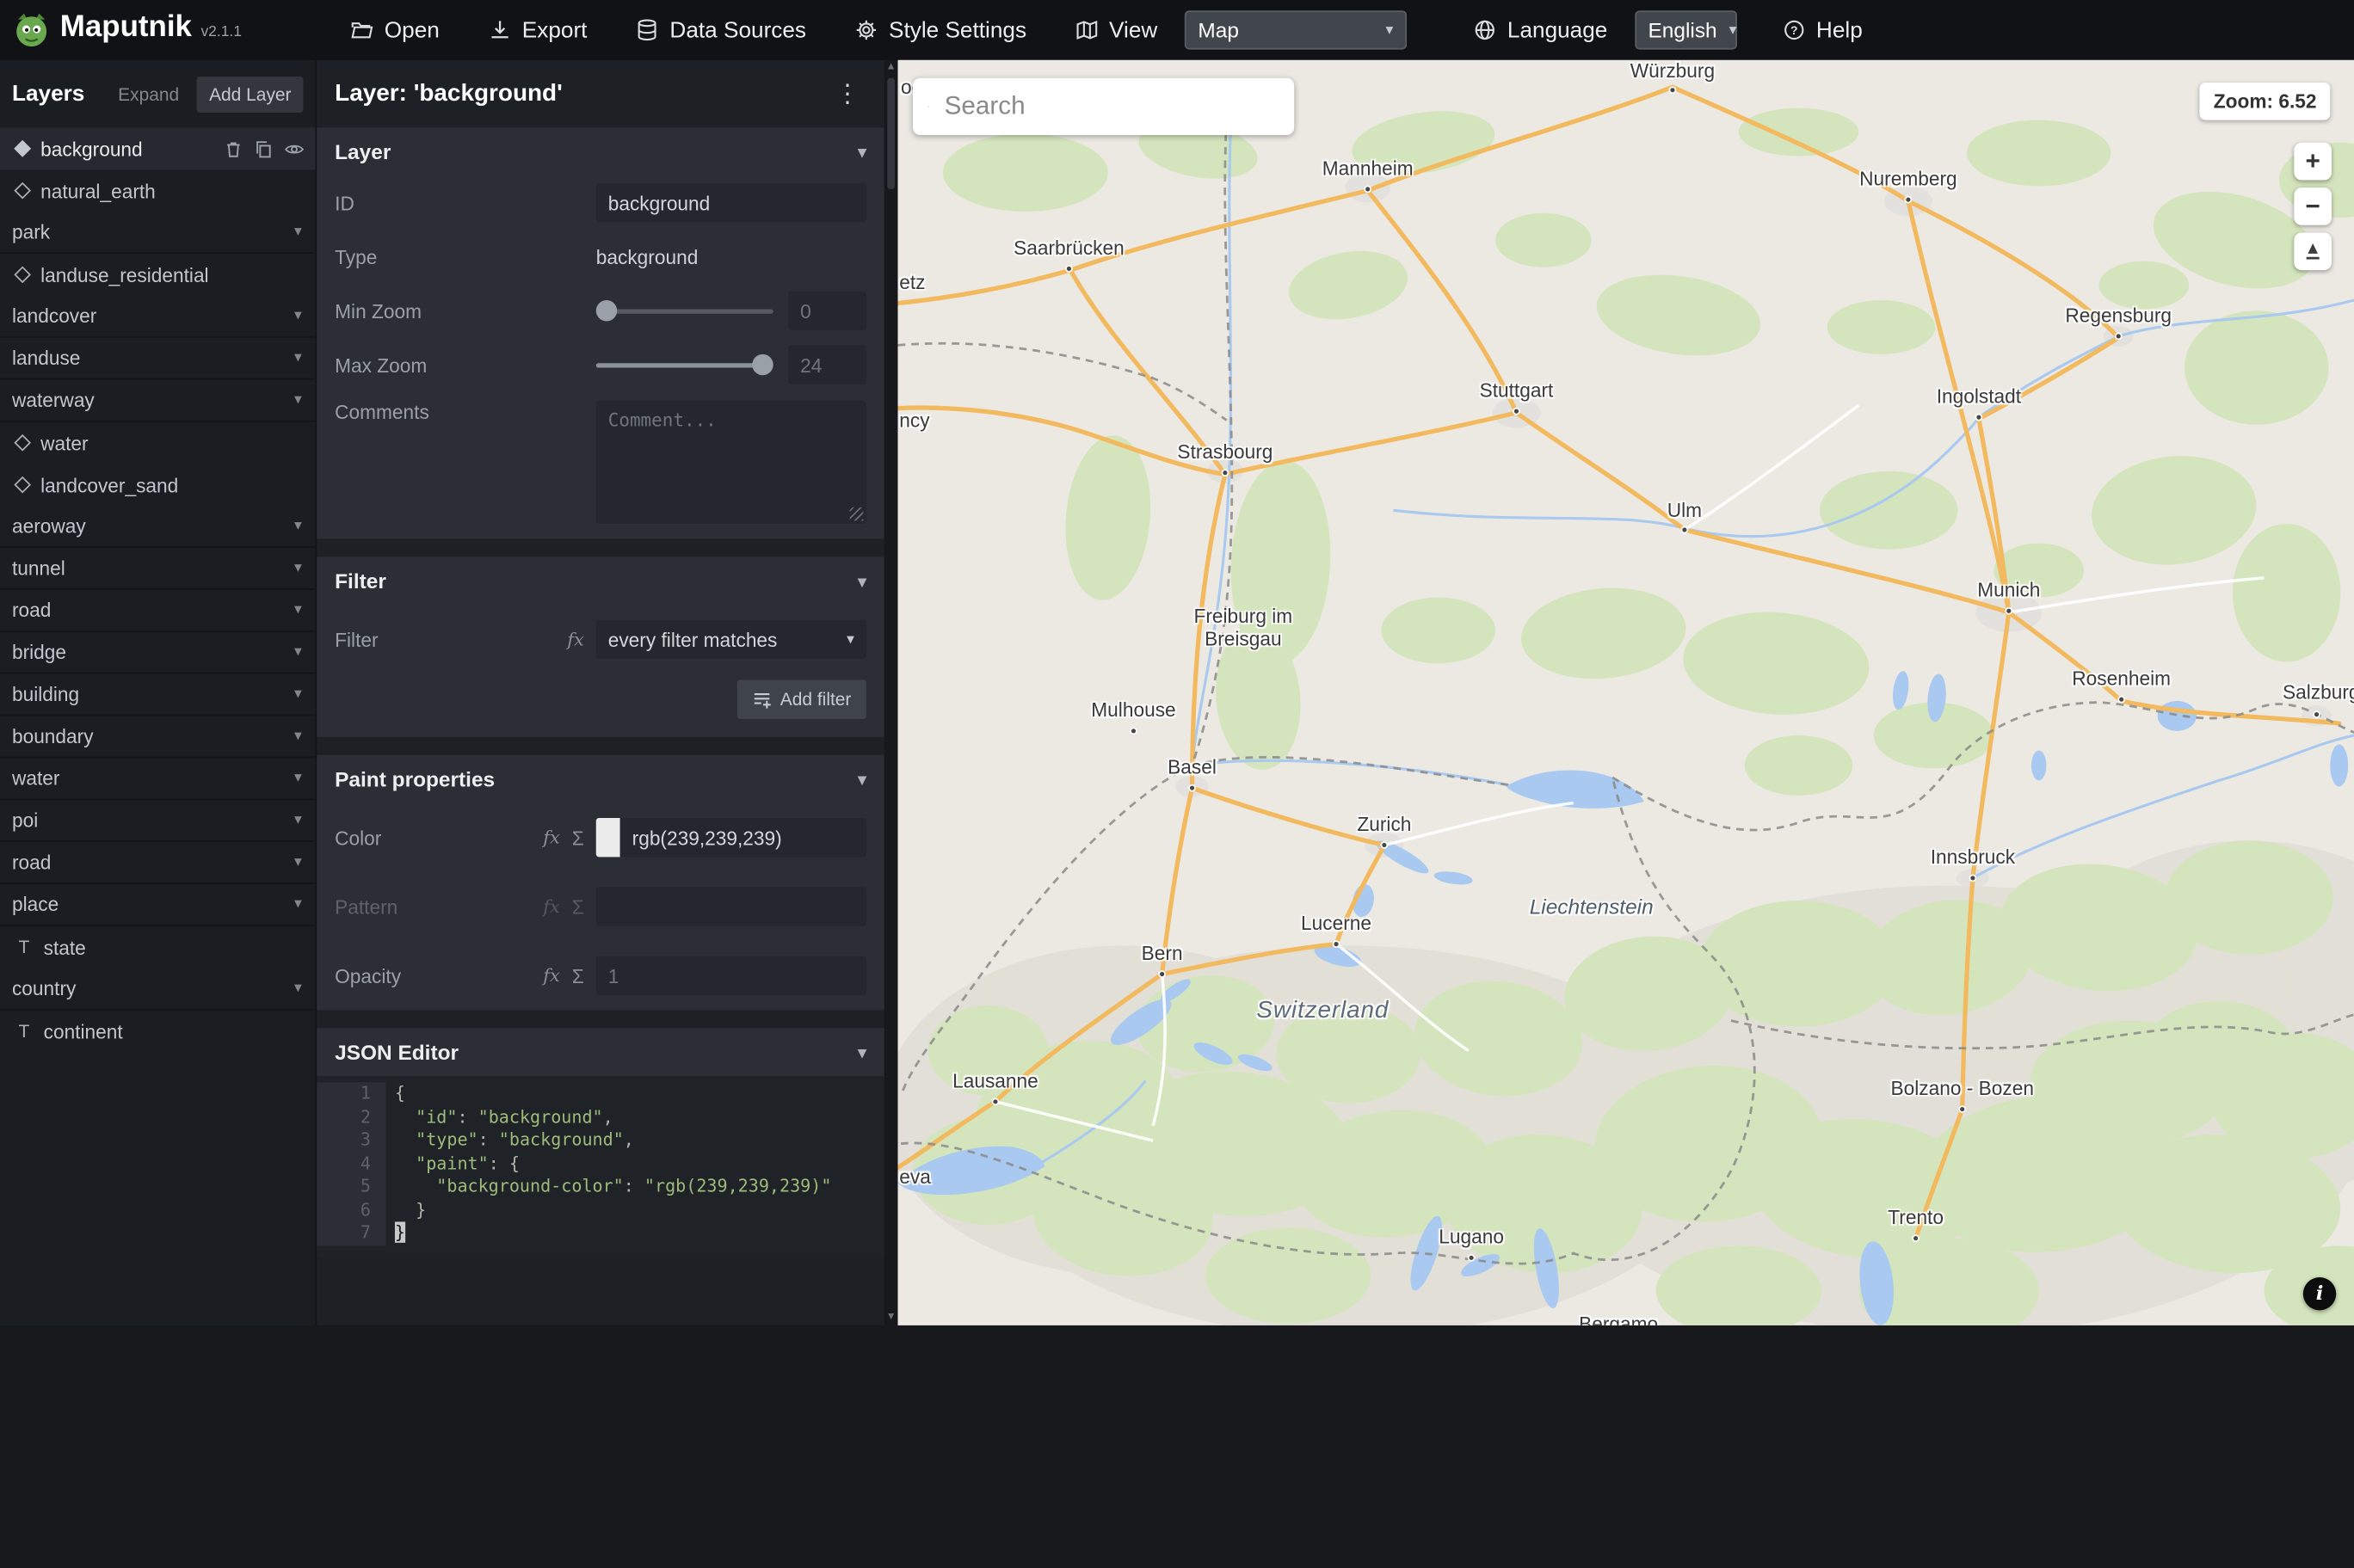 The width and height of the screenshot is (2354, 1568). What do you see at coordinates (1822, 30) in the screenshot?
I see `help-button: ? Help` at bounding box center [1822, 30].